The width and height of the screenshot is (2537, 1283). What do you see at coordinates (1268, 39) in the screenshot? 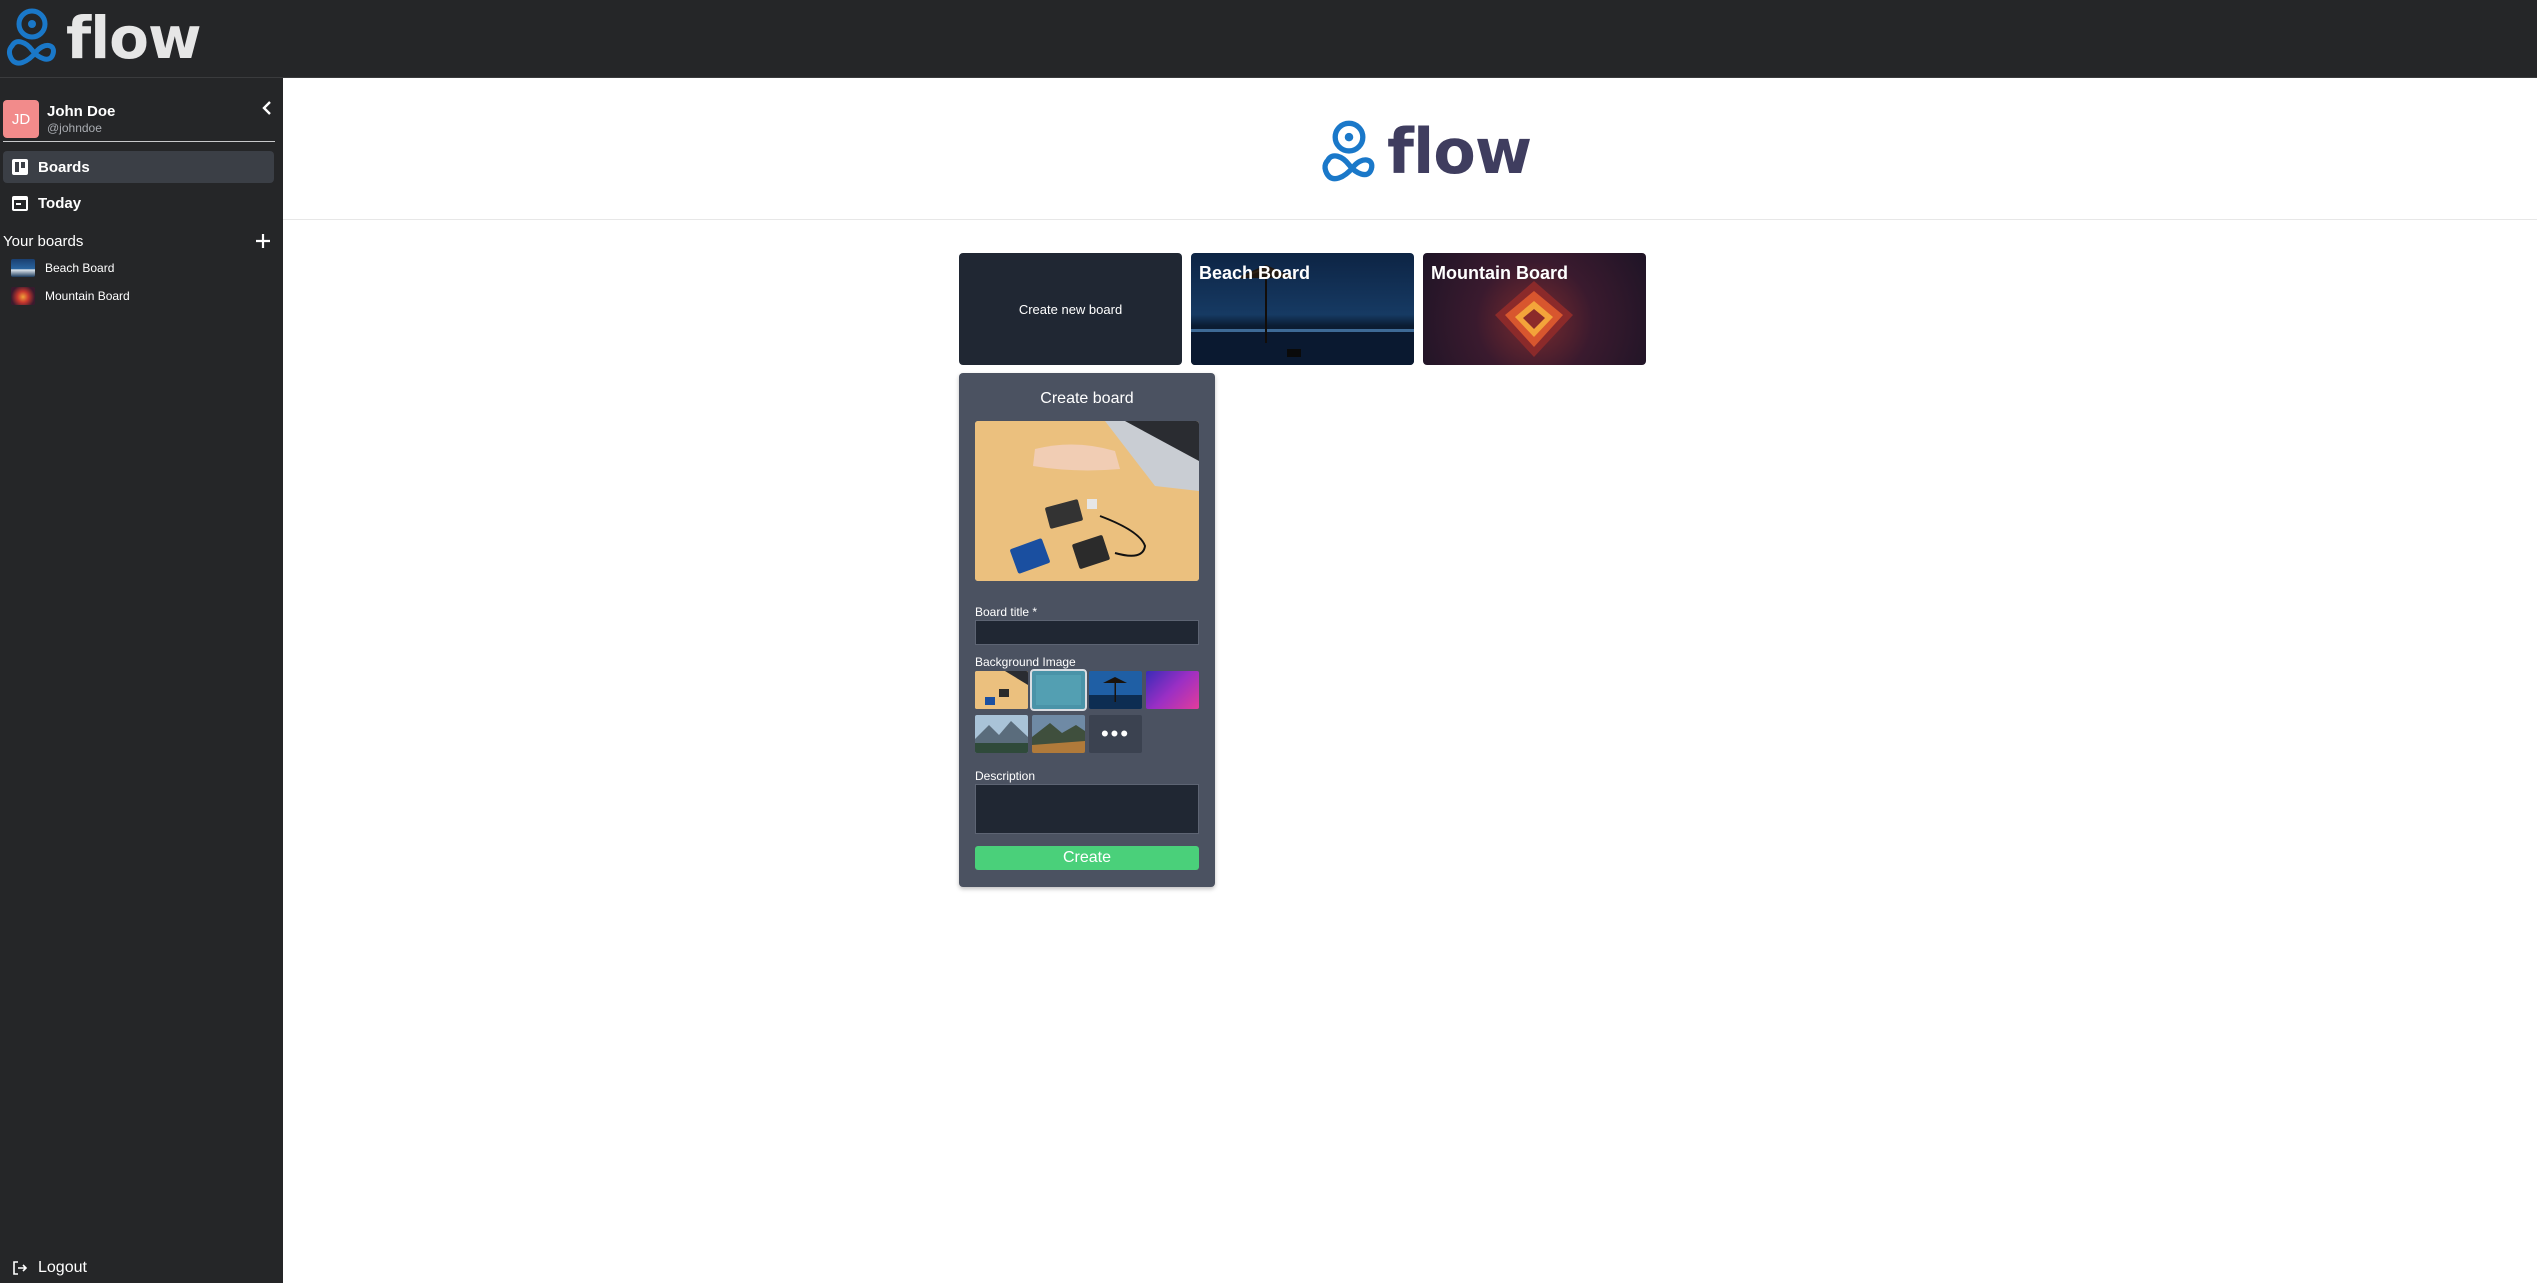
I see `top-bar: flow` at bounding box center [1268, 39].